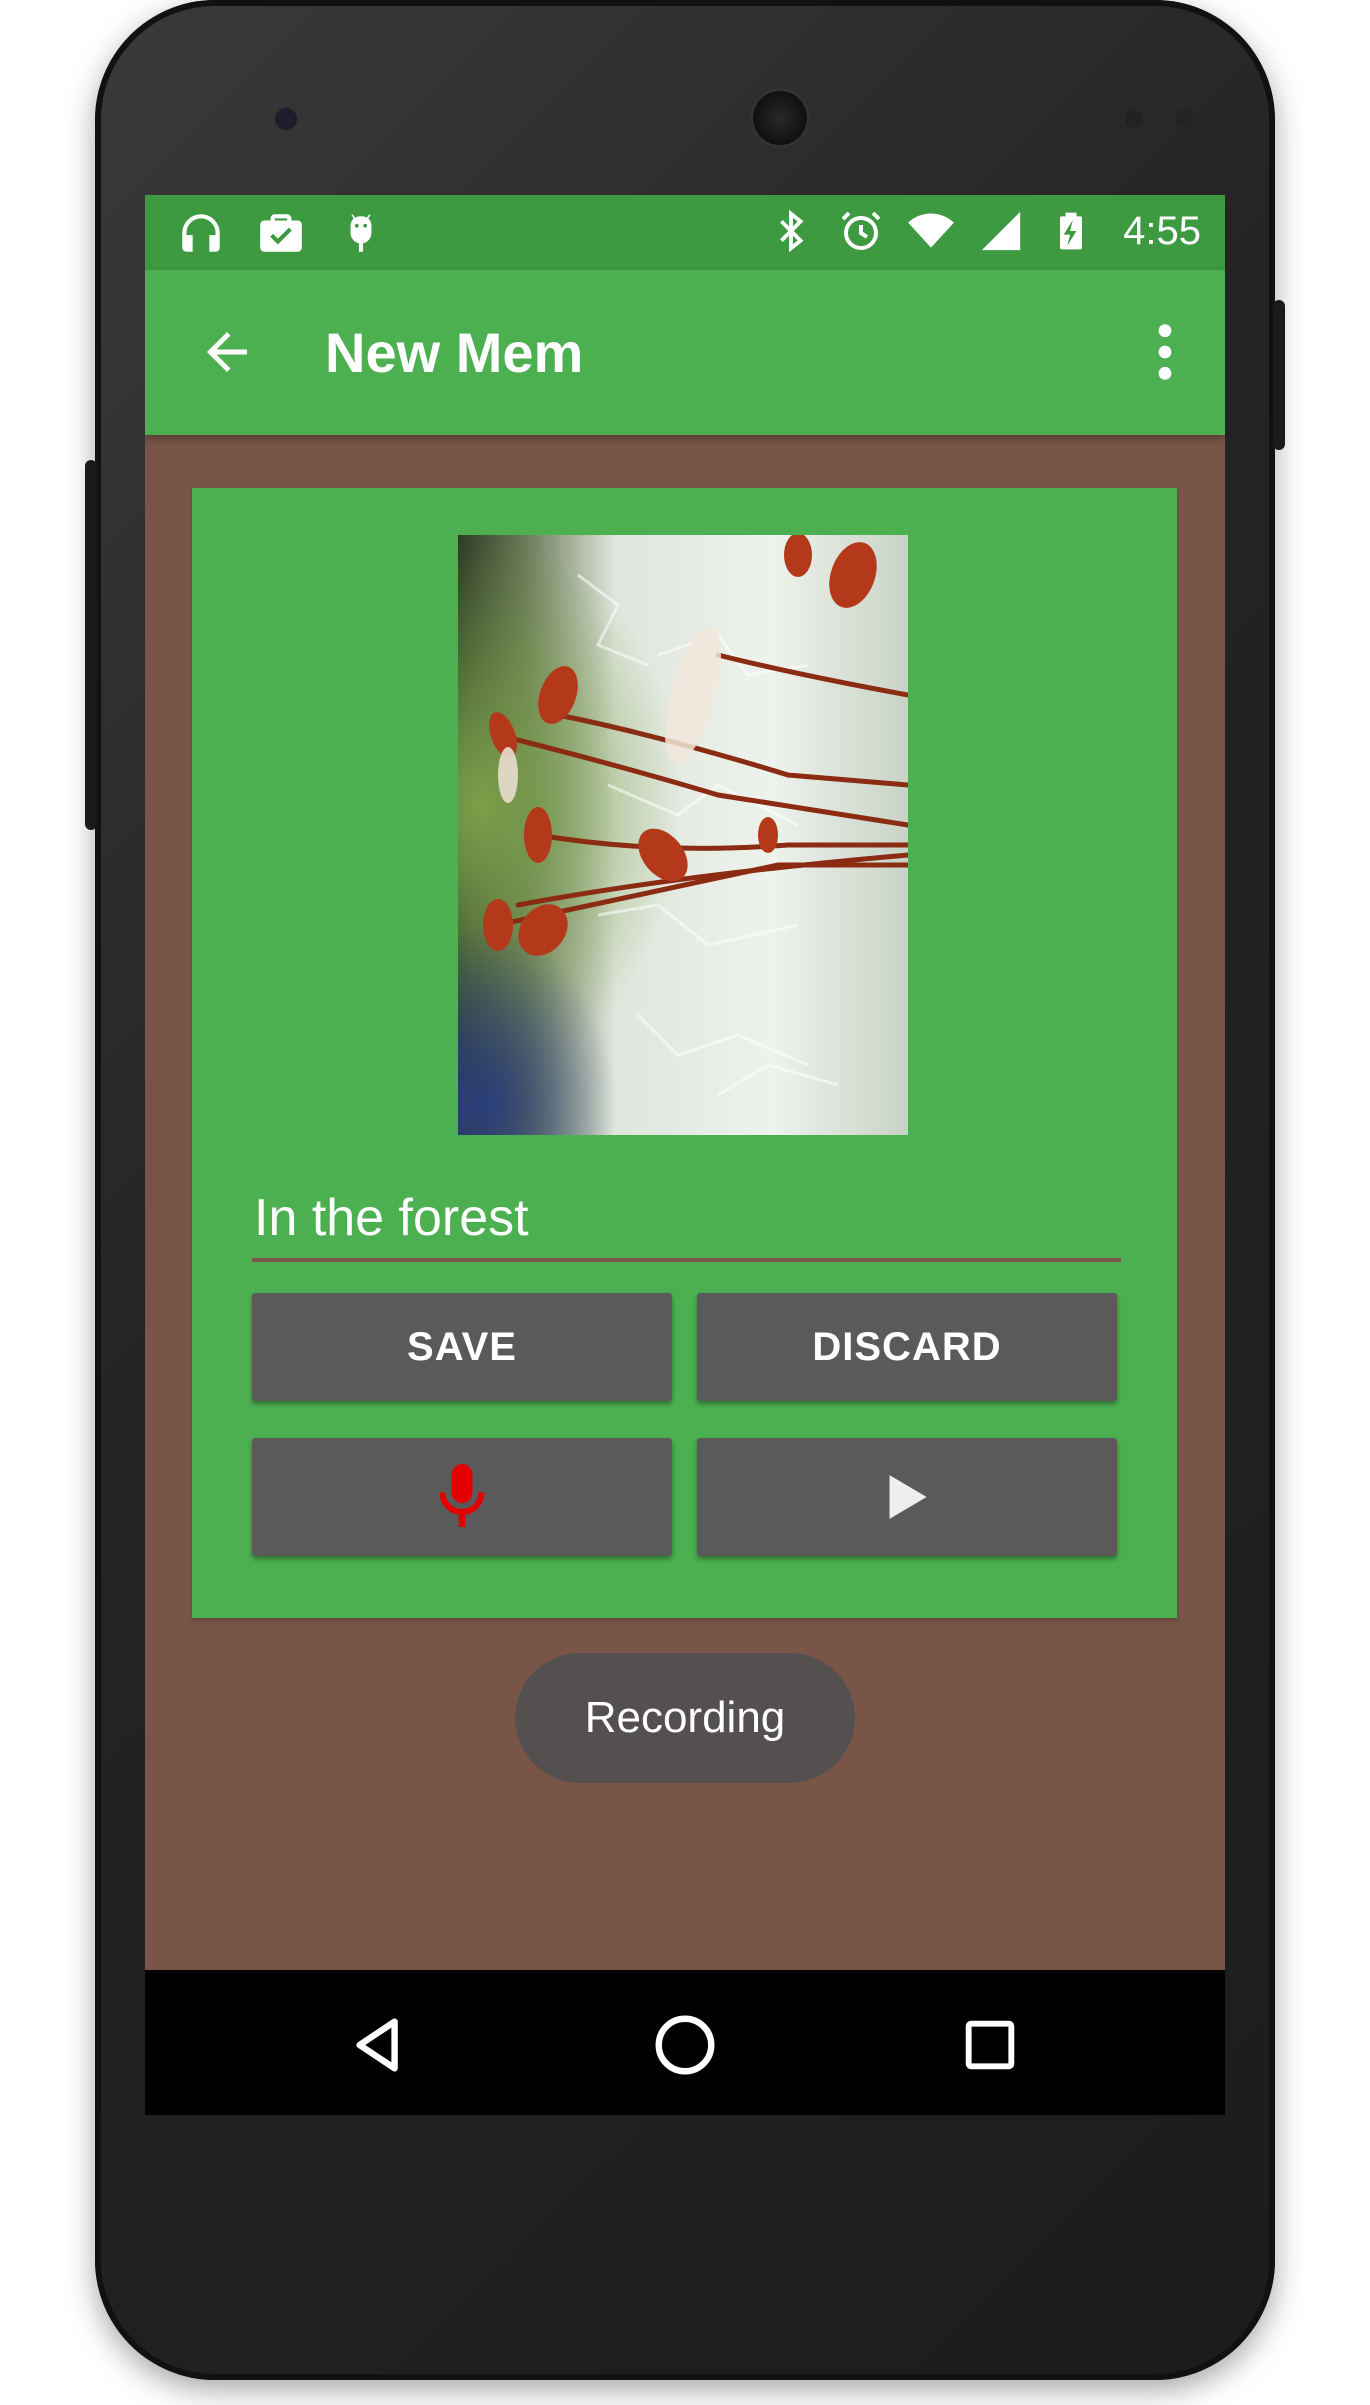 Image resolution: width=1370 pixels, height=2405 pixels. I want to click on back-button, so click(227, 352).